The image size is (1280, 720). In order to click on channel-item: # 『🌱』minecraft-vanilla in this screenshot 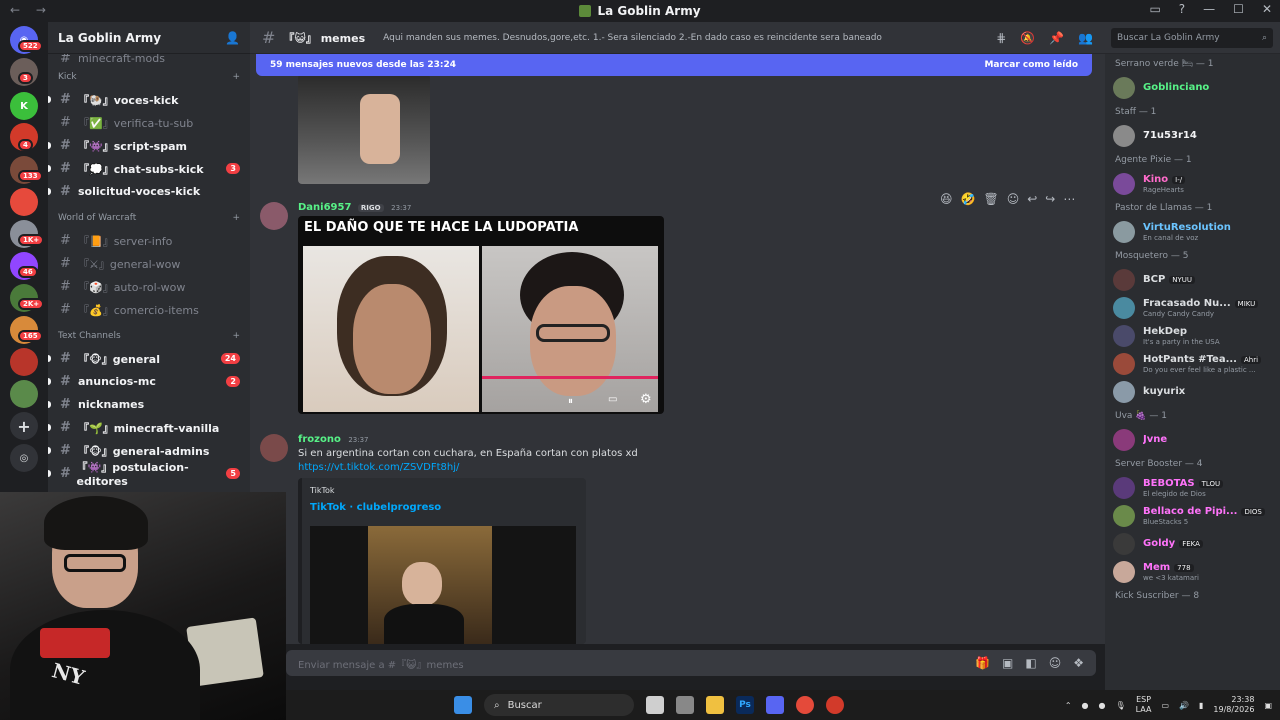, I will do `click(149, 427)`.